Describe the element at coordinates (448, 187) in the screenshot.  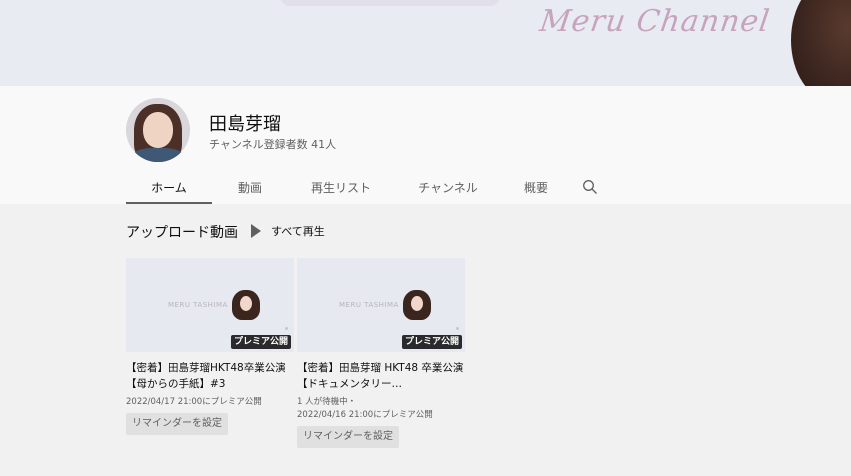
I see `tab-channels: チャンネル` at that location.